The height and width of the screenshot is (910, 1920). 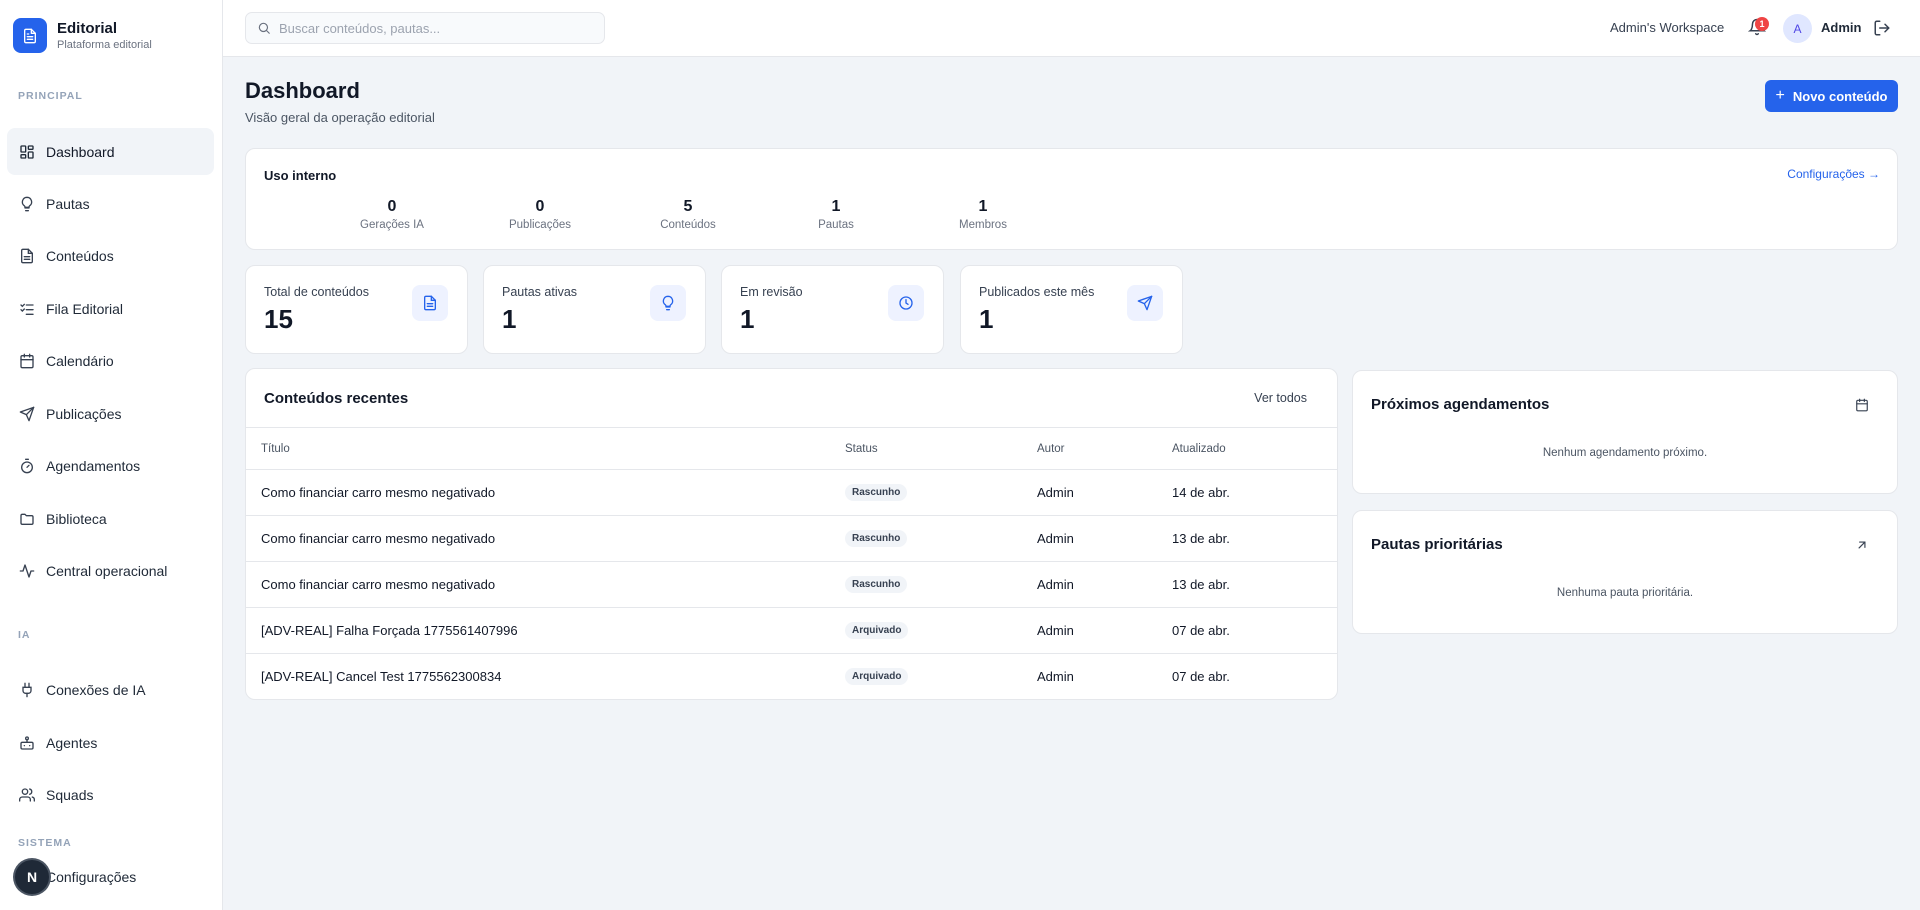 I want to click on sidebar-item-label: Agendamentos, so click(x=93, y=465).